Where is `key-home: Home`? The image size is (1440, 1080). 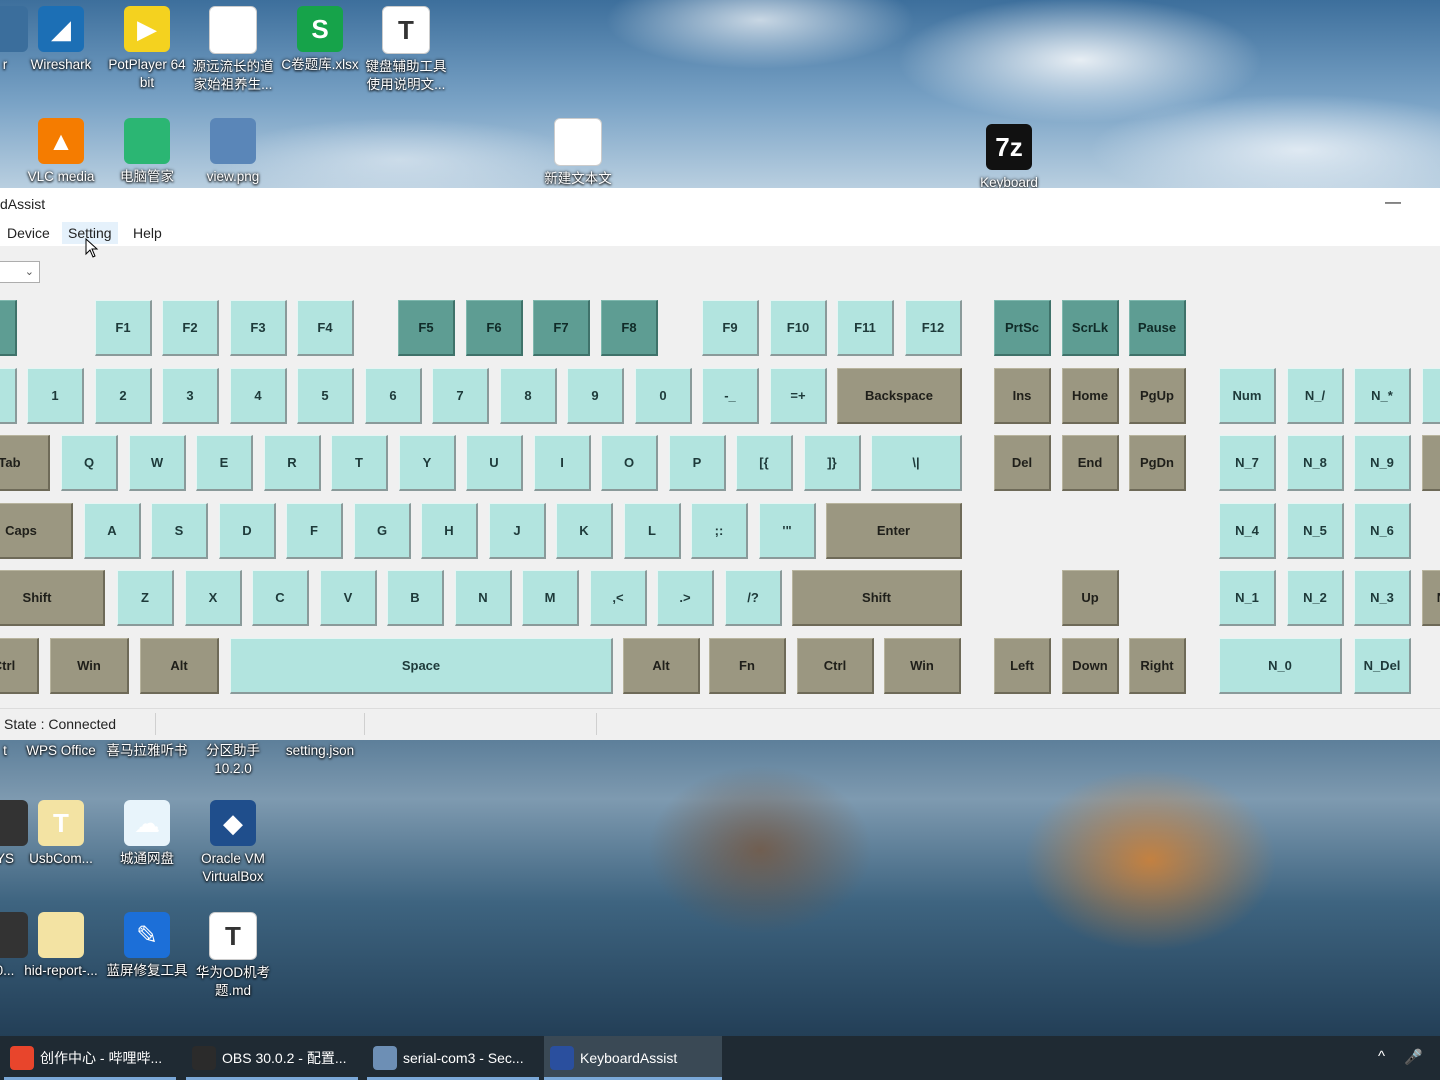
key-home: Home is located at coordinates (1090, 396).